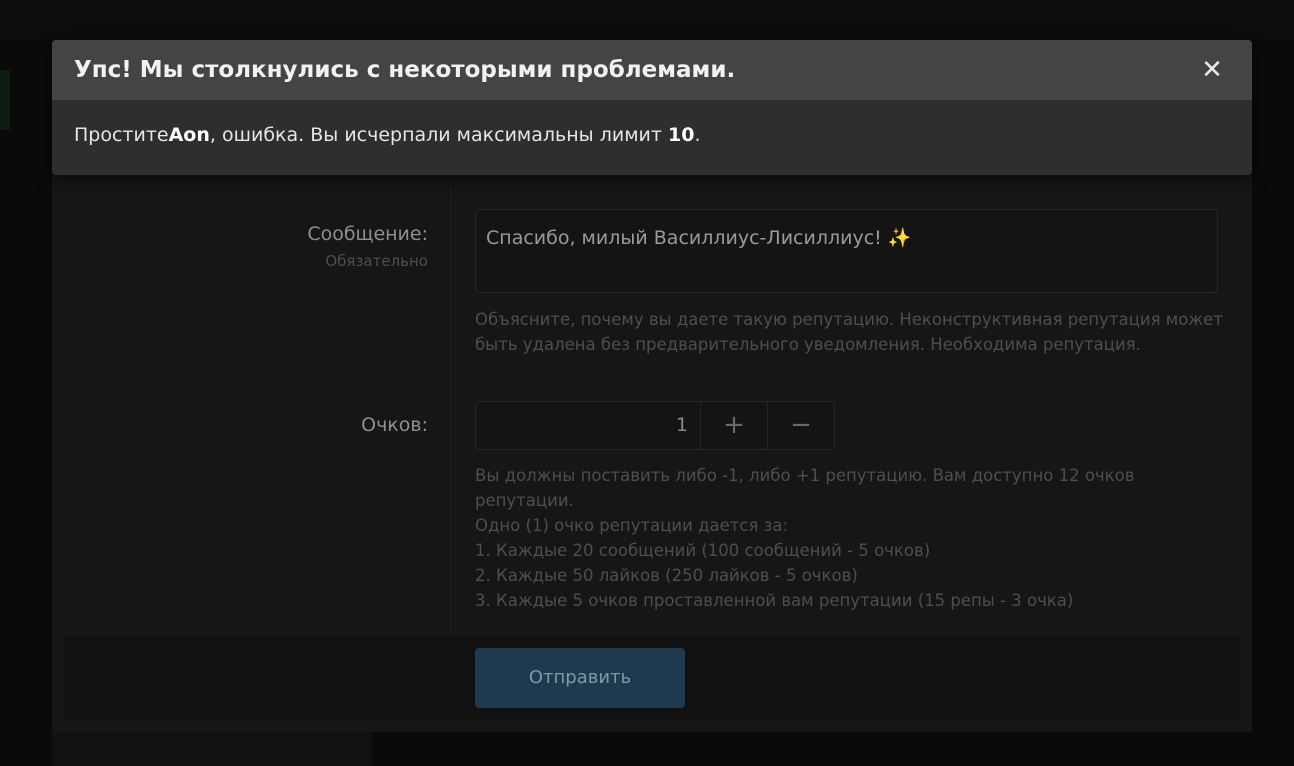 The height and width of the screenshot is (766, 1294). Describe the element at coordinates (1212, 70) in the screenshot. I see `close-icon: ✕` at that location.